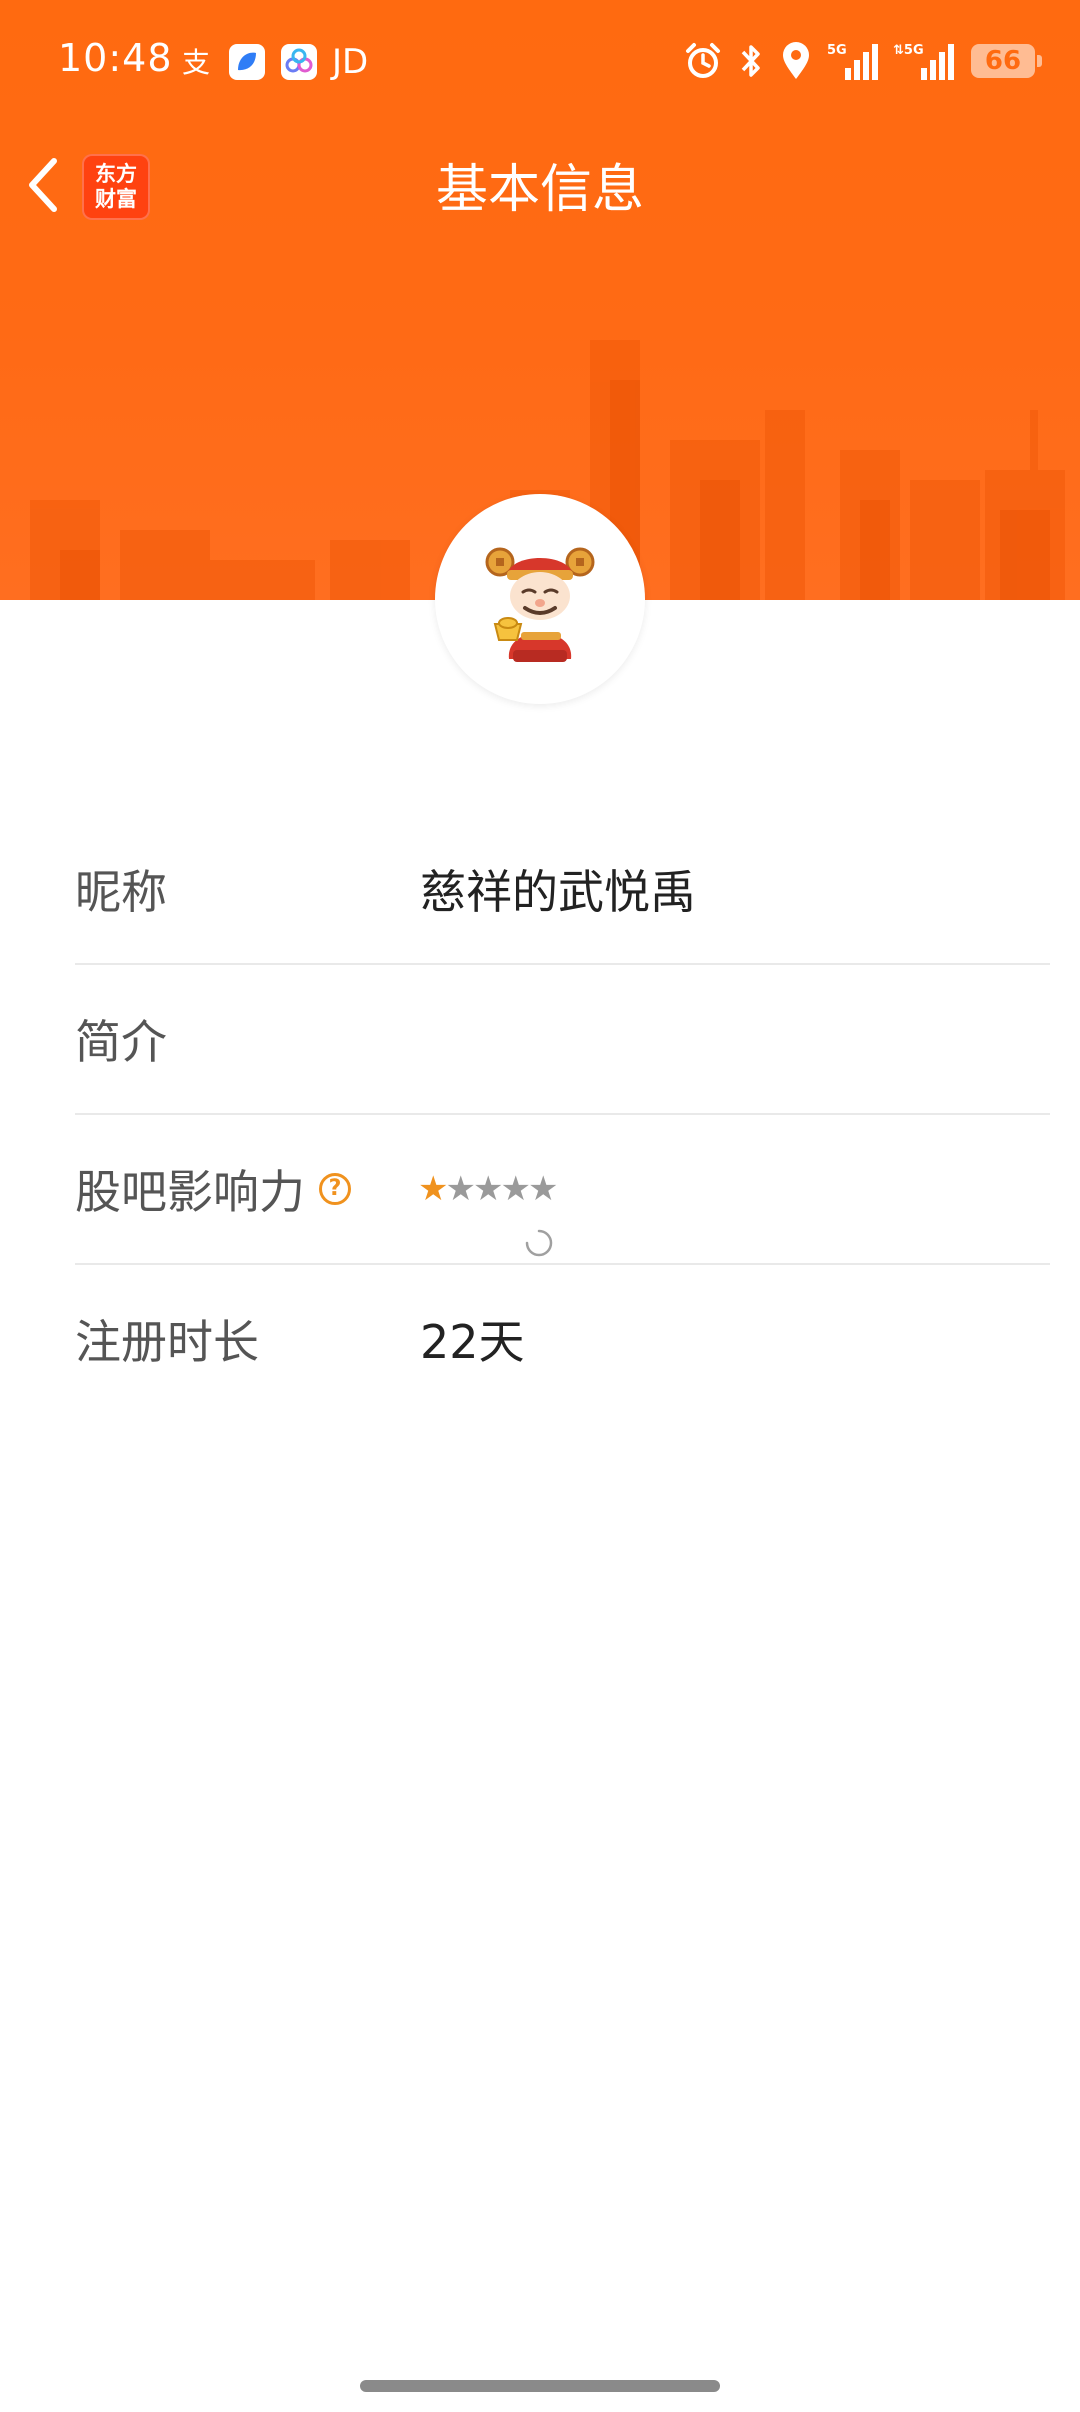 The image size is (1080, 2412). What do you see at coordinates (540, 604) in the screenshot?
I see `caishen-avatar-icon` at bounding box center [540, 604].